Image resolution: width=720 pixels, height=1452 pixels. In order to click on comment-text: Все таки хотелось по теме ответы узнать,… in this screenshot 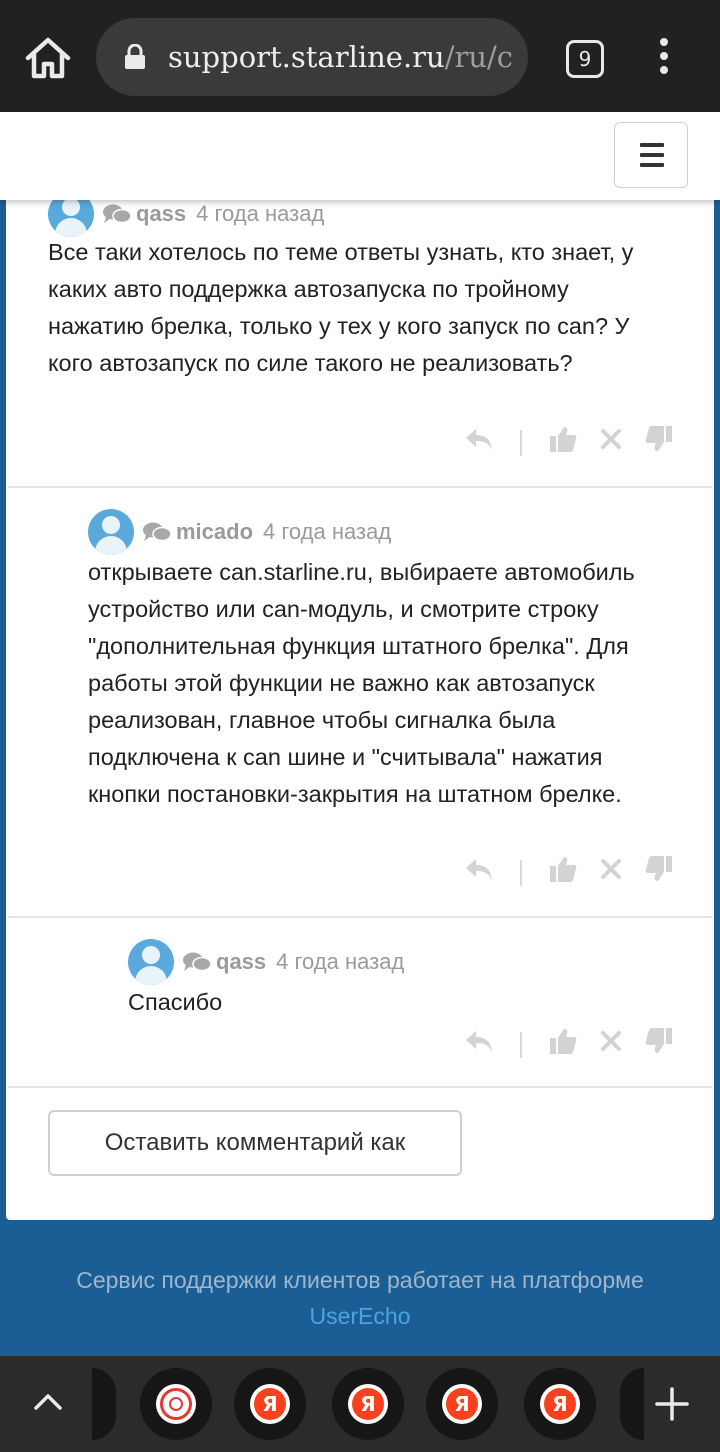, I will do `click(341, 307)`.